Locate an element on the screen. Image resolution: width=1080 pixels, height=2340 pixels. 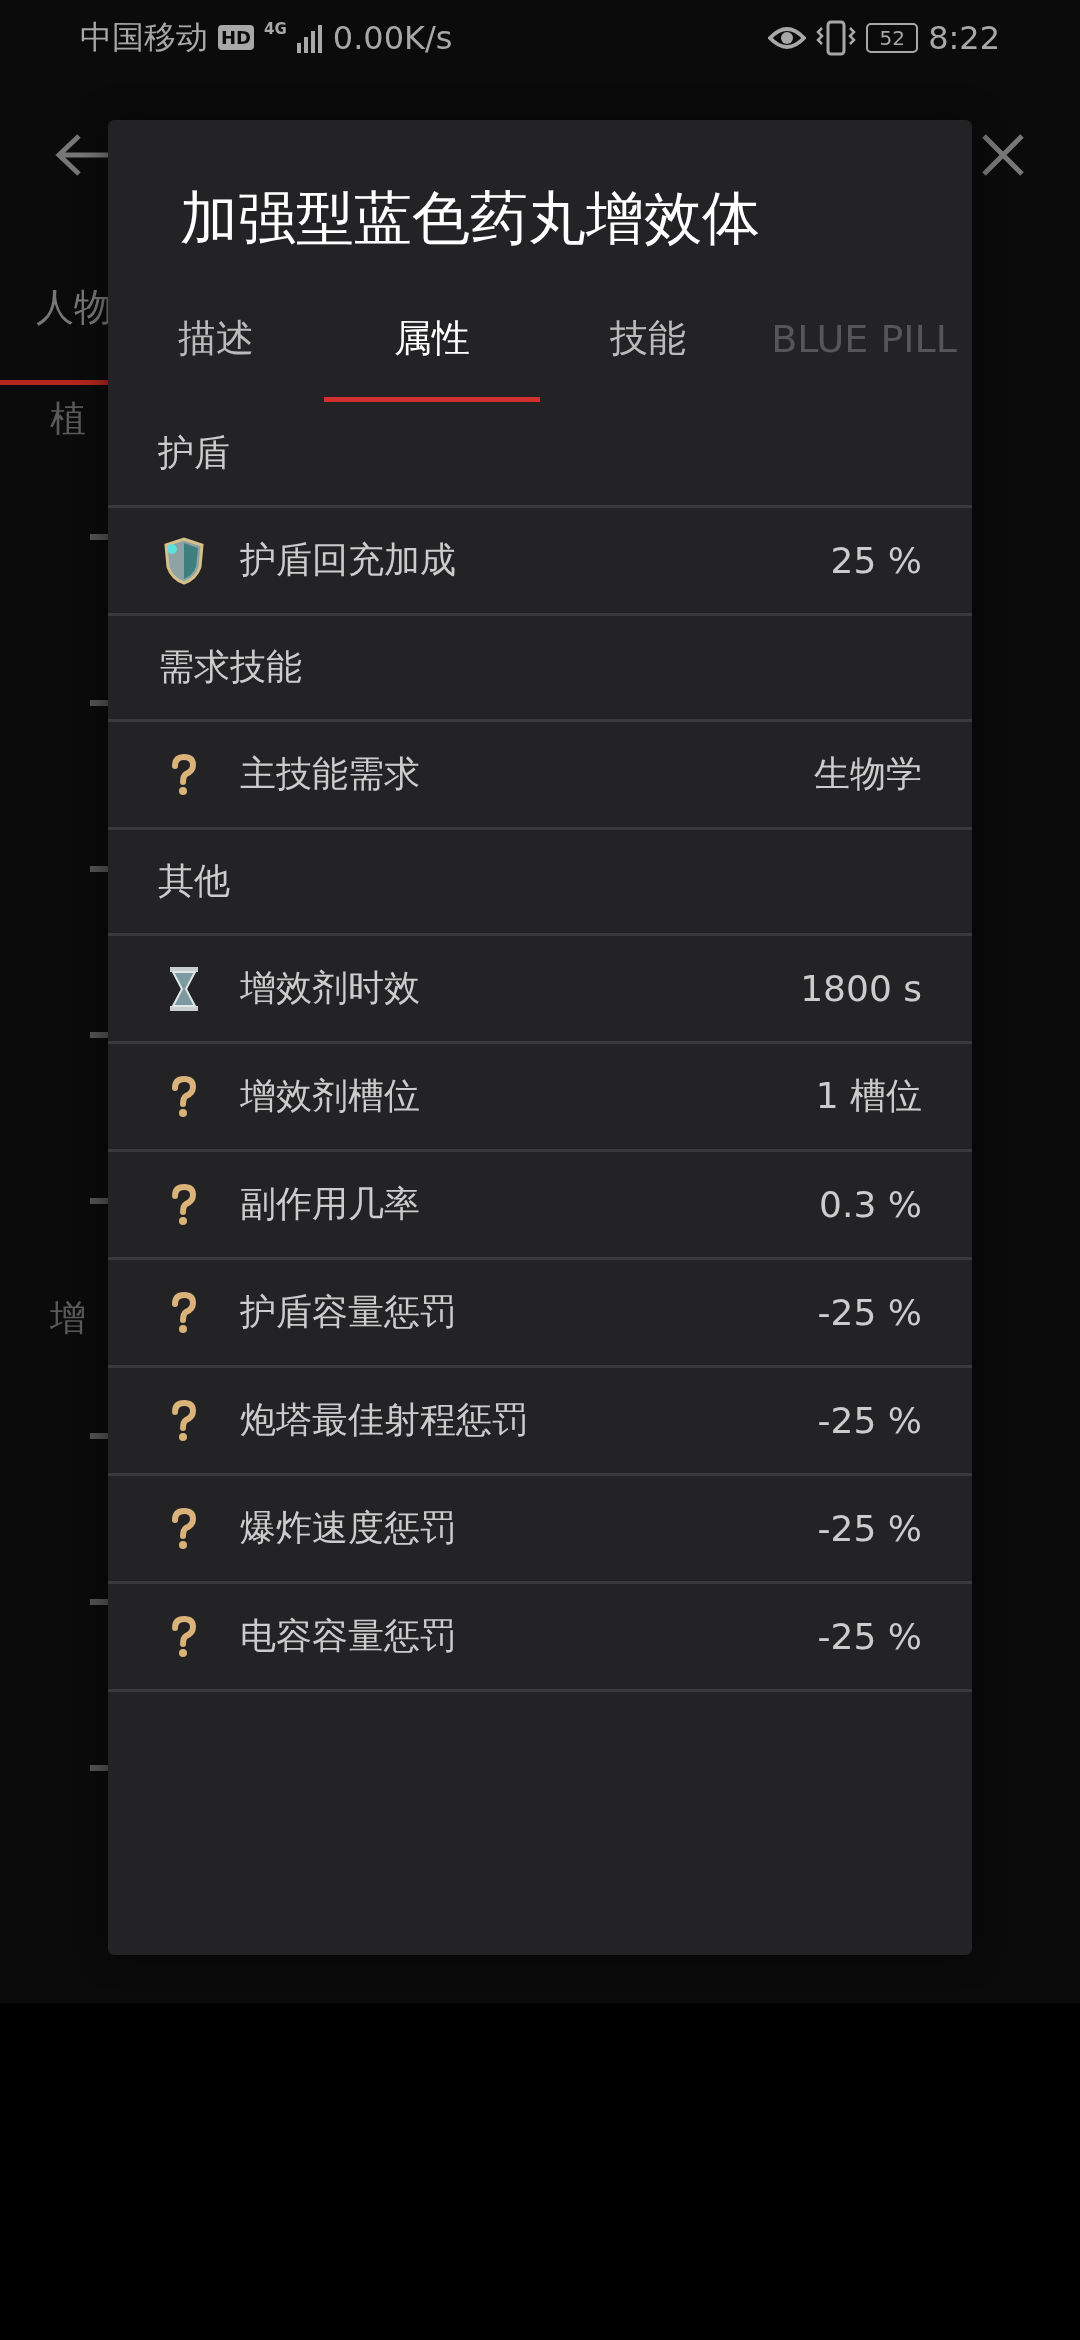
attribute-label: 护盾容量惩罚 is located at coordinates (348, 1312).